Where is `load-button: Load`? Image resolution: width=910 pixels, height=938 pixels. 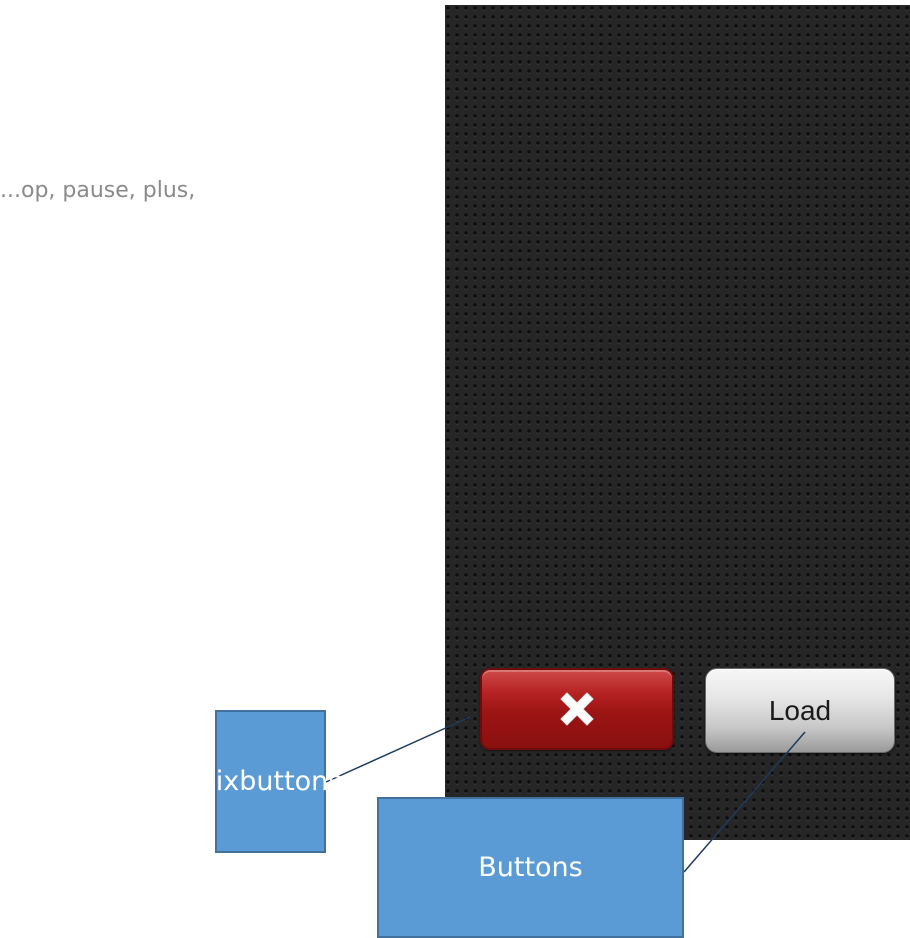 load-button: Load is located at coordinates (800, 710).